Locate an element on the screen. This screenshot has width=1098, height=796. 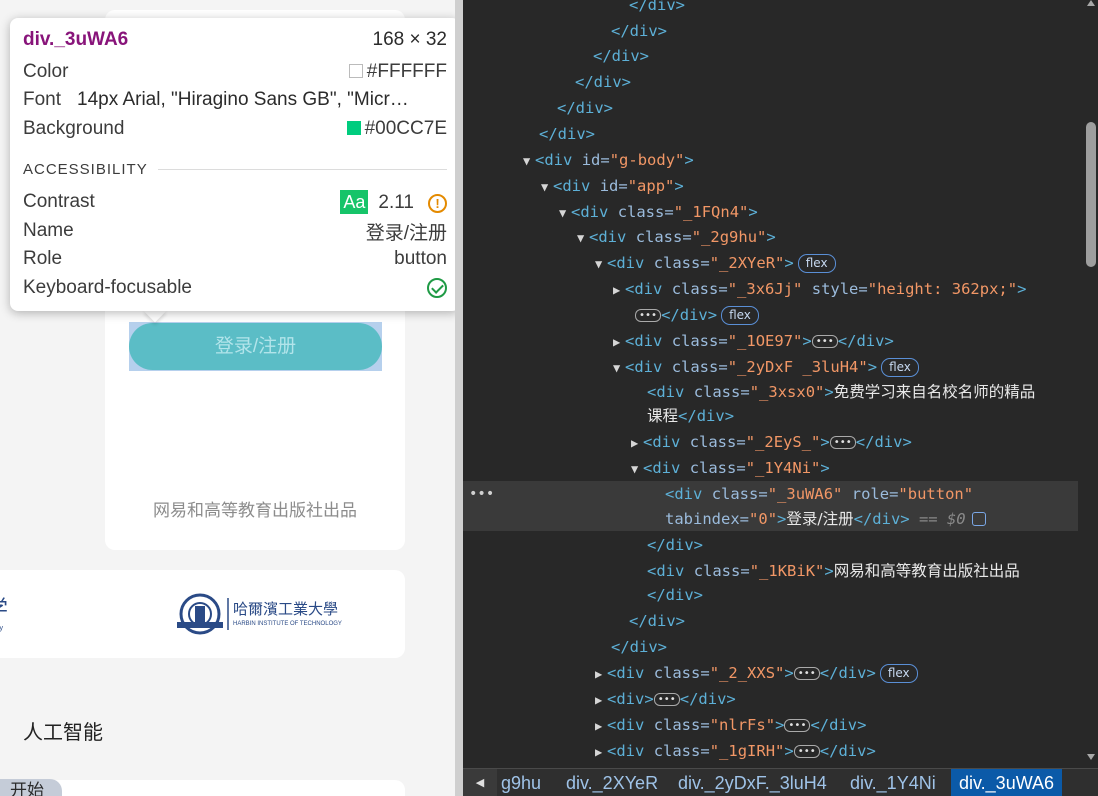
attr-value: _3xsx0 is located at coordinates (787, 392).